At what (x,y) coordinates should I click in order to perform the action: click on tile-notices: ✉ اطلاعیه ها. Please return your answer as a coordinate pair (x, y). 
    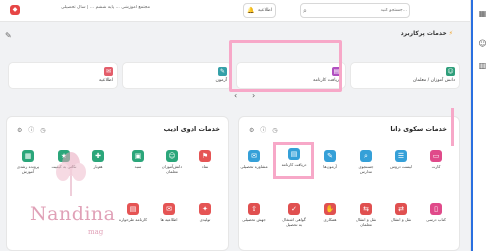
    Looking at the image, I should click on (169, 219).